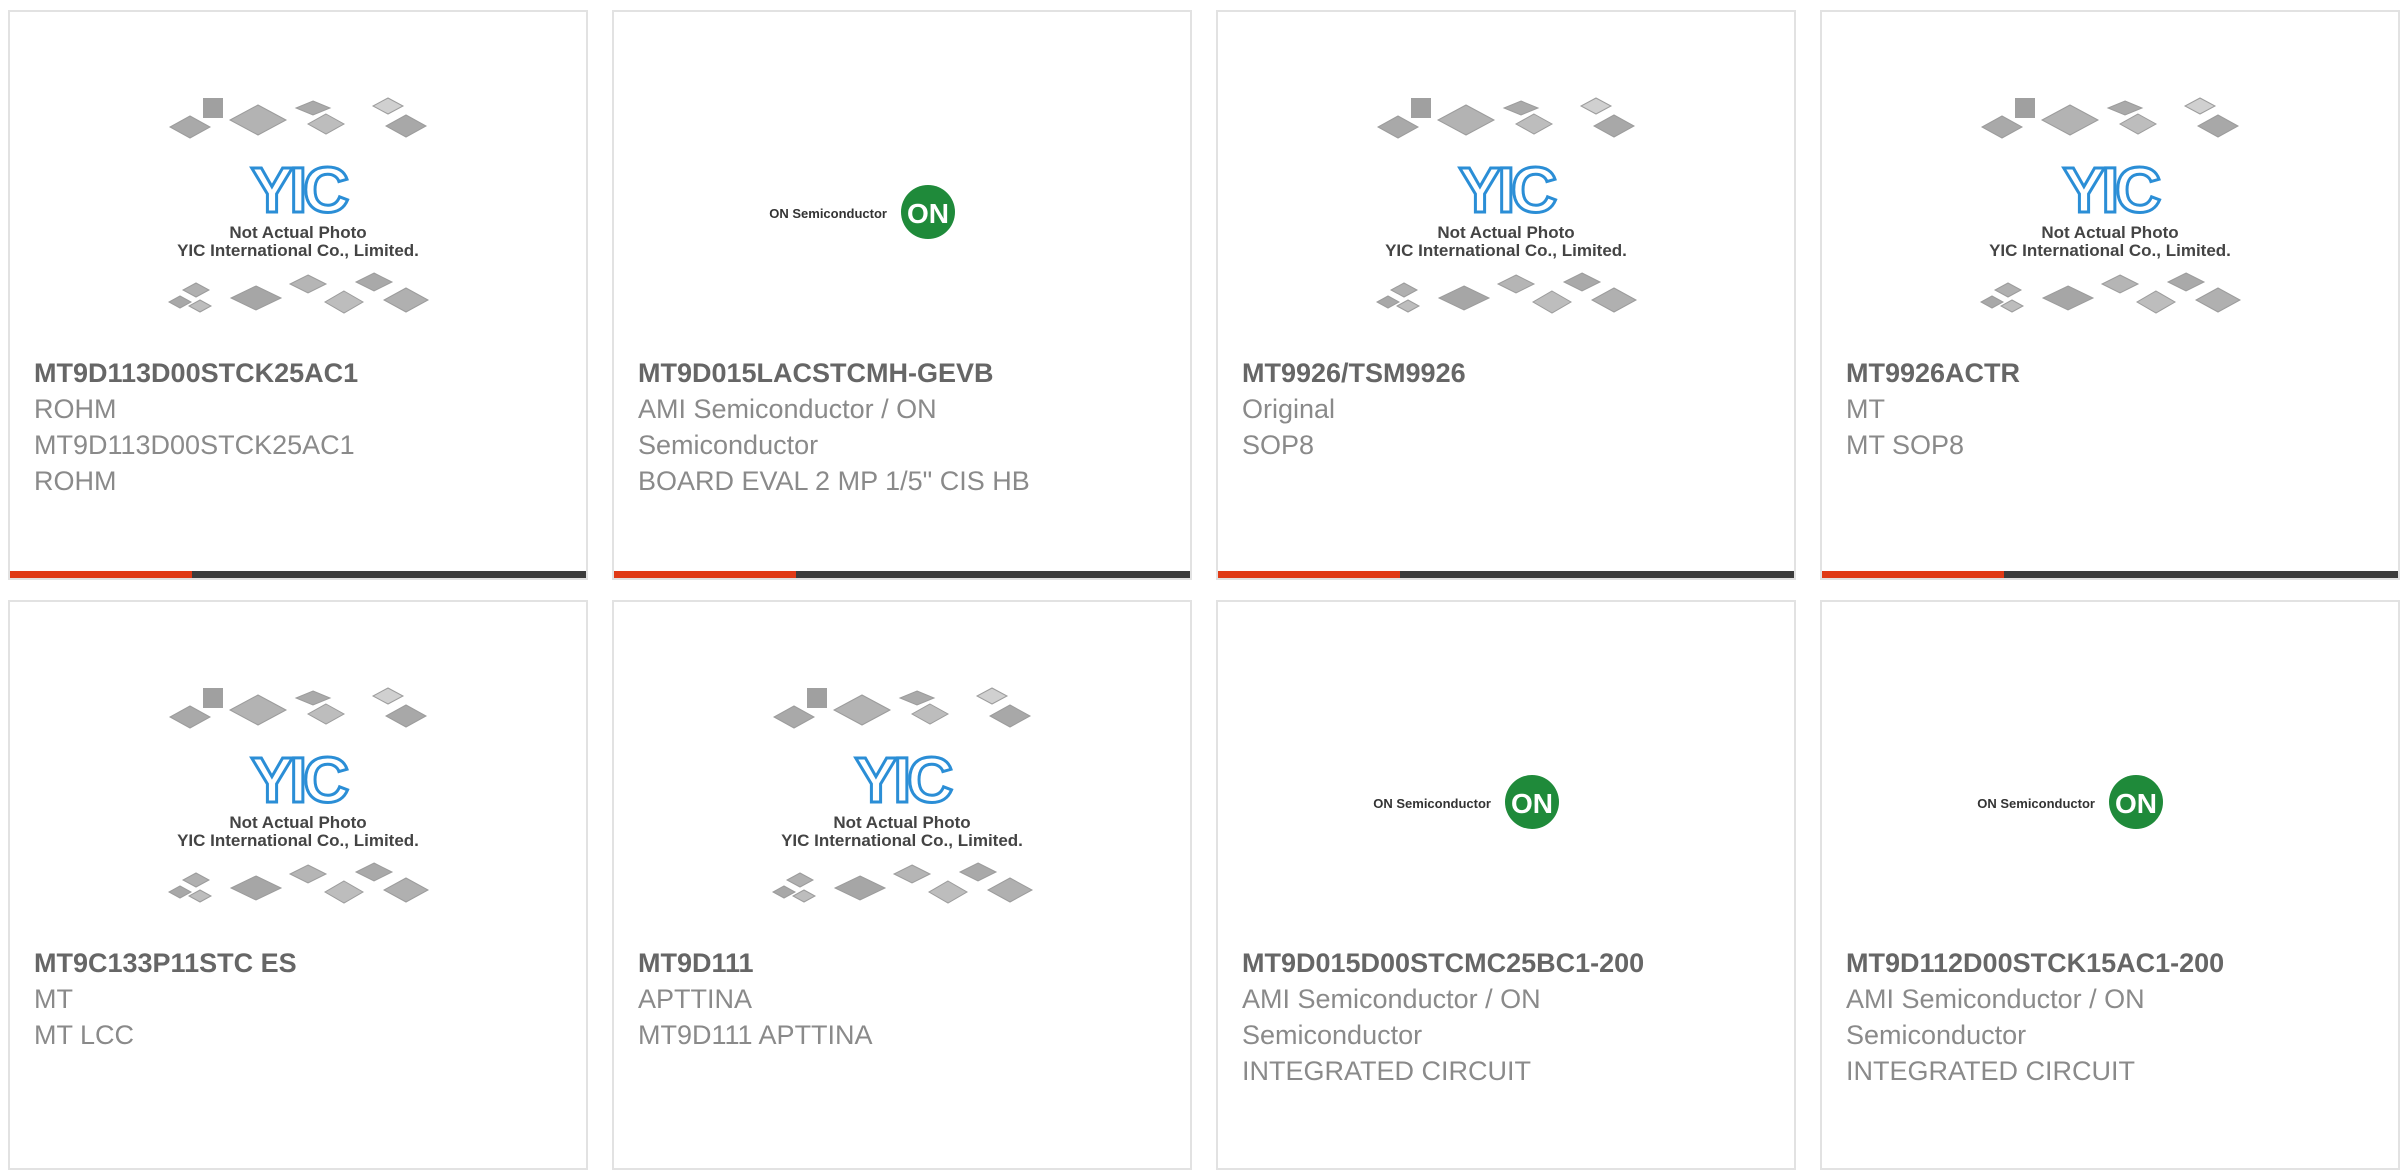 This screenshot has height=1170, width=2400. I want to click on product-part-number: MT9D113D00STCK25AC1, so click(300, 373).